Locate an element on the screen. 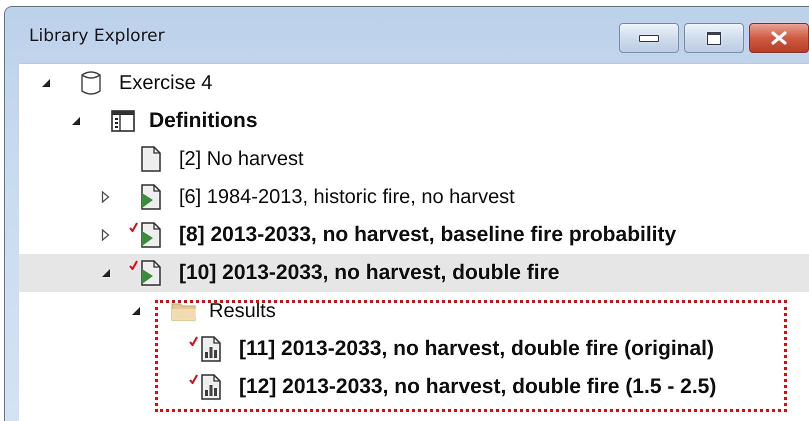  folder-icon is located at coordinates (184, 311).